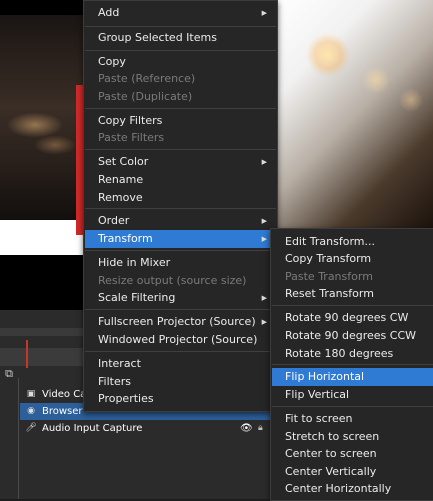 Image resolution: width=433 pixels, height=501 pixels. I want to click on menu-item-remove: Remove, so click(180, 198).